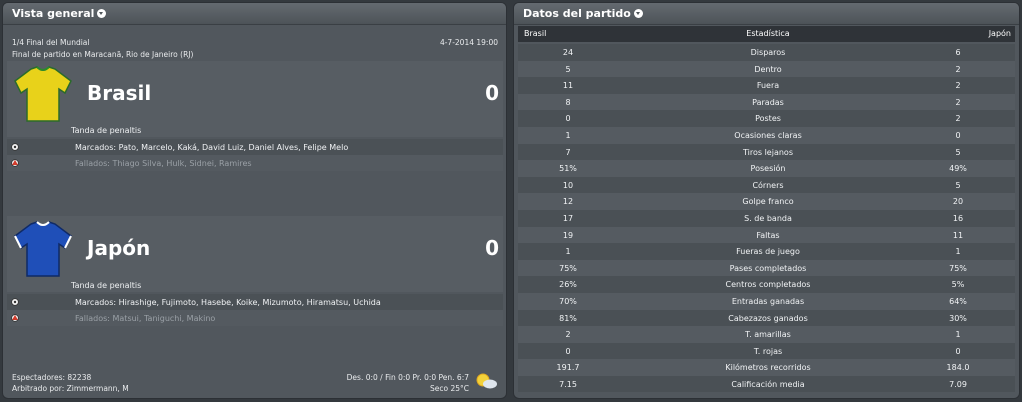  Describe the element at coordinates (1000, 33) in the screenshot. I see `column-away: Japón` at that location.